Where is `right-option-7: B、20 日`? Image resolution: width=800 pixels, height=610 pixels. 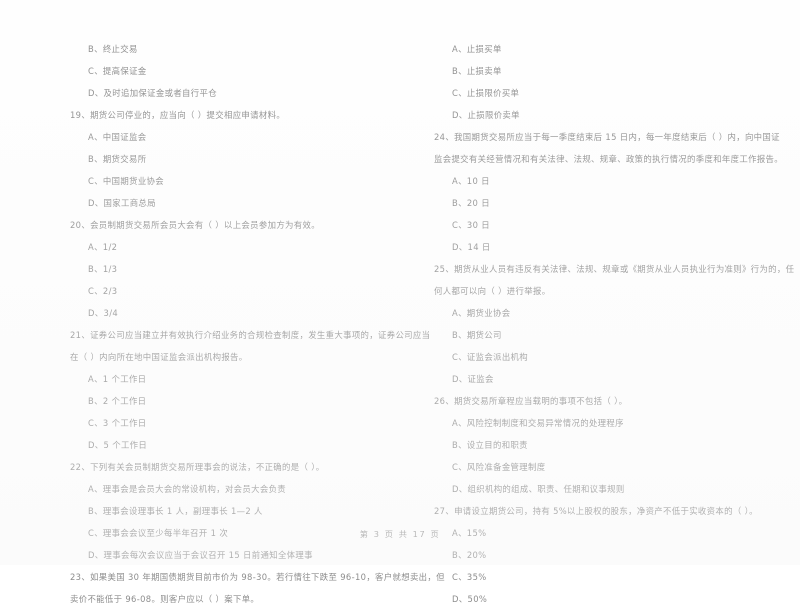 right-option-7: B、20 日 is located at coordinates (471, 203).